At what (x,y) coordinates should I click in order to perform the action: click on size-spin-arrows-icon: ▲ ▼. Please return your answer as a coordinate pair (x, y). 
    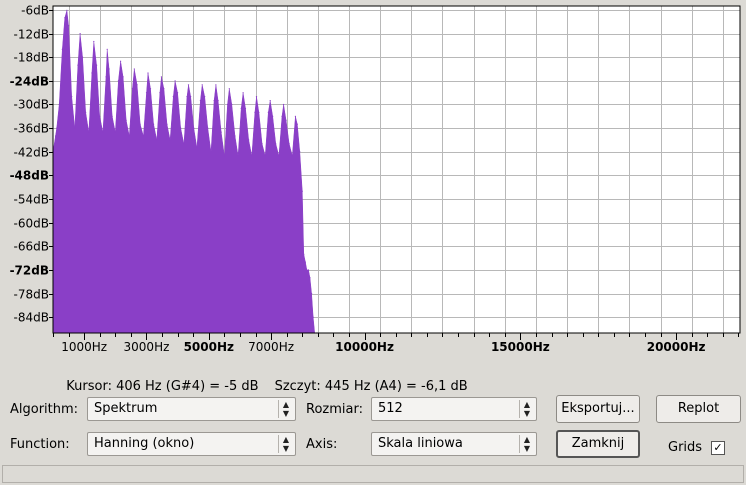
    Looking at the image, I should click on (526, 409).